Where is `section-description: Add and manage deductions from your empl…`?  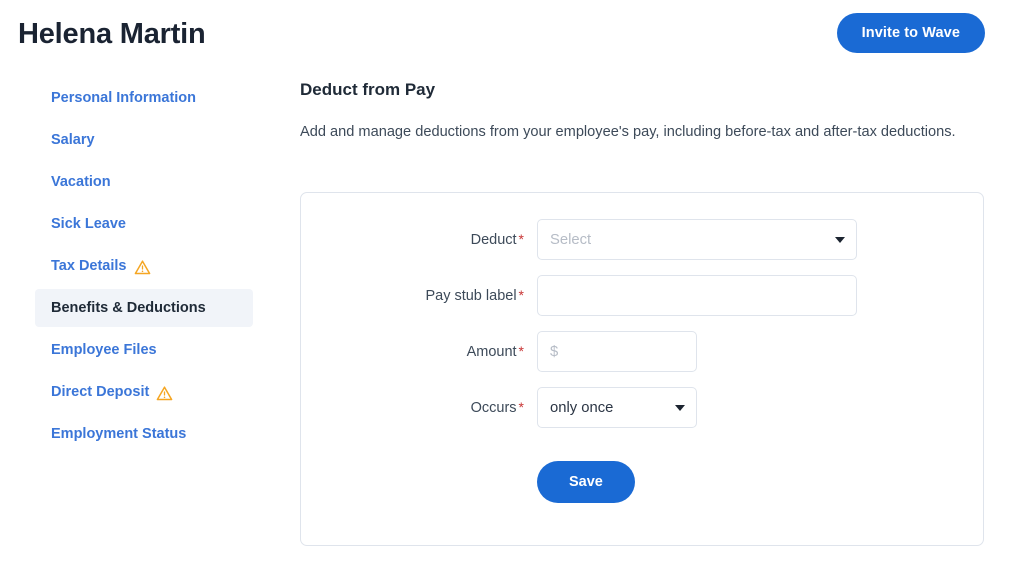
section-description: Add and manage deductions from your empl… is located at coordinates (628, 132).